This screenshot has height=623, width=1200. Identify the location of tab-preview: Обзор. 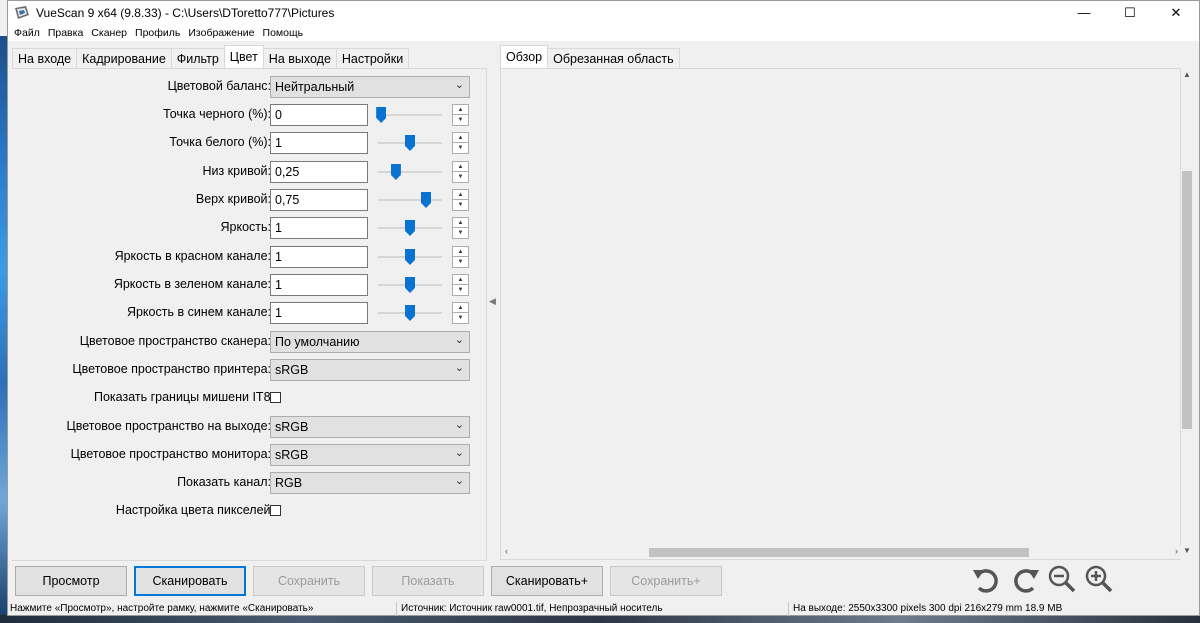
(524, 56).